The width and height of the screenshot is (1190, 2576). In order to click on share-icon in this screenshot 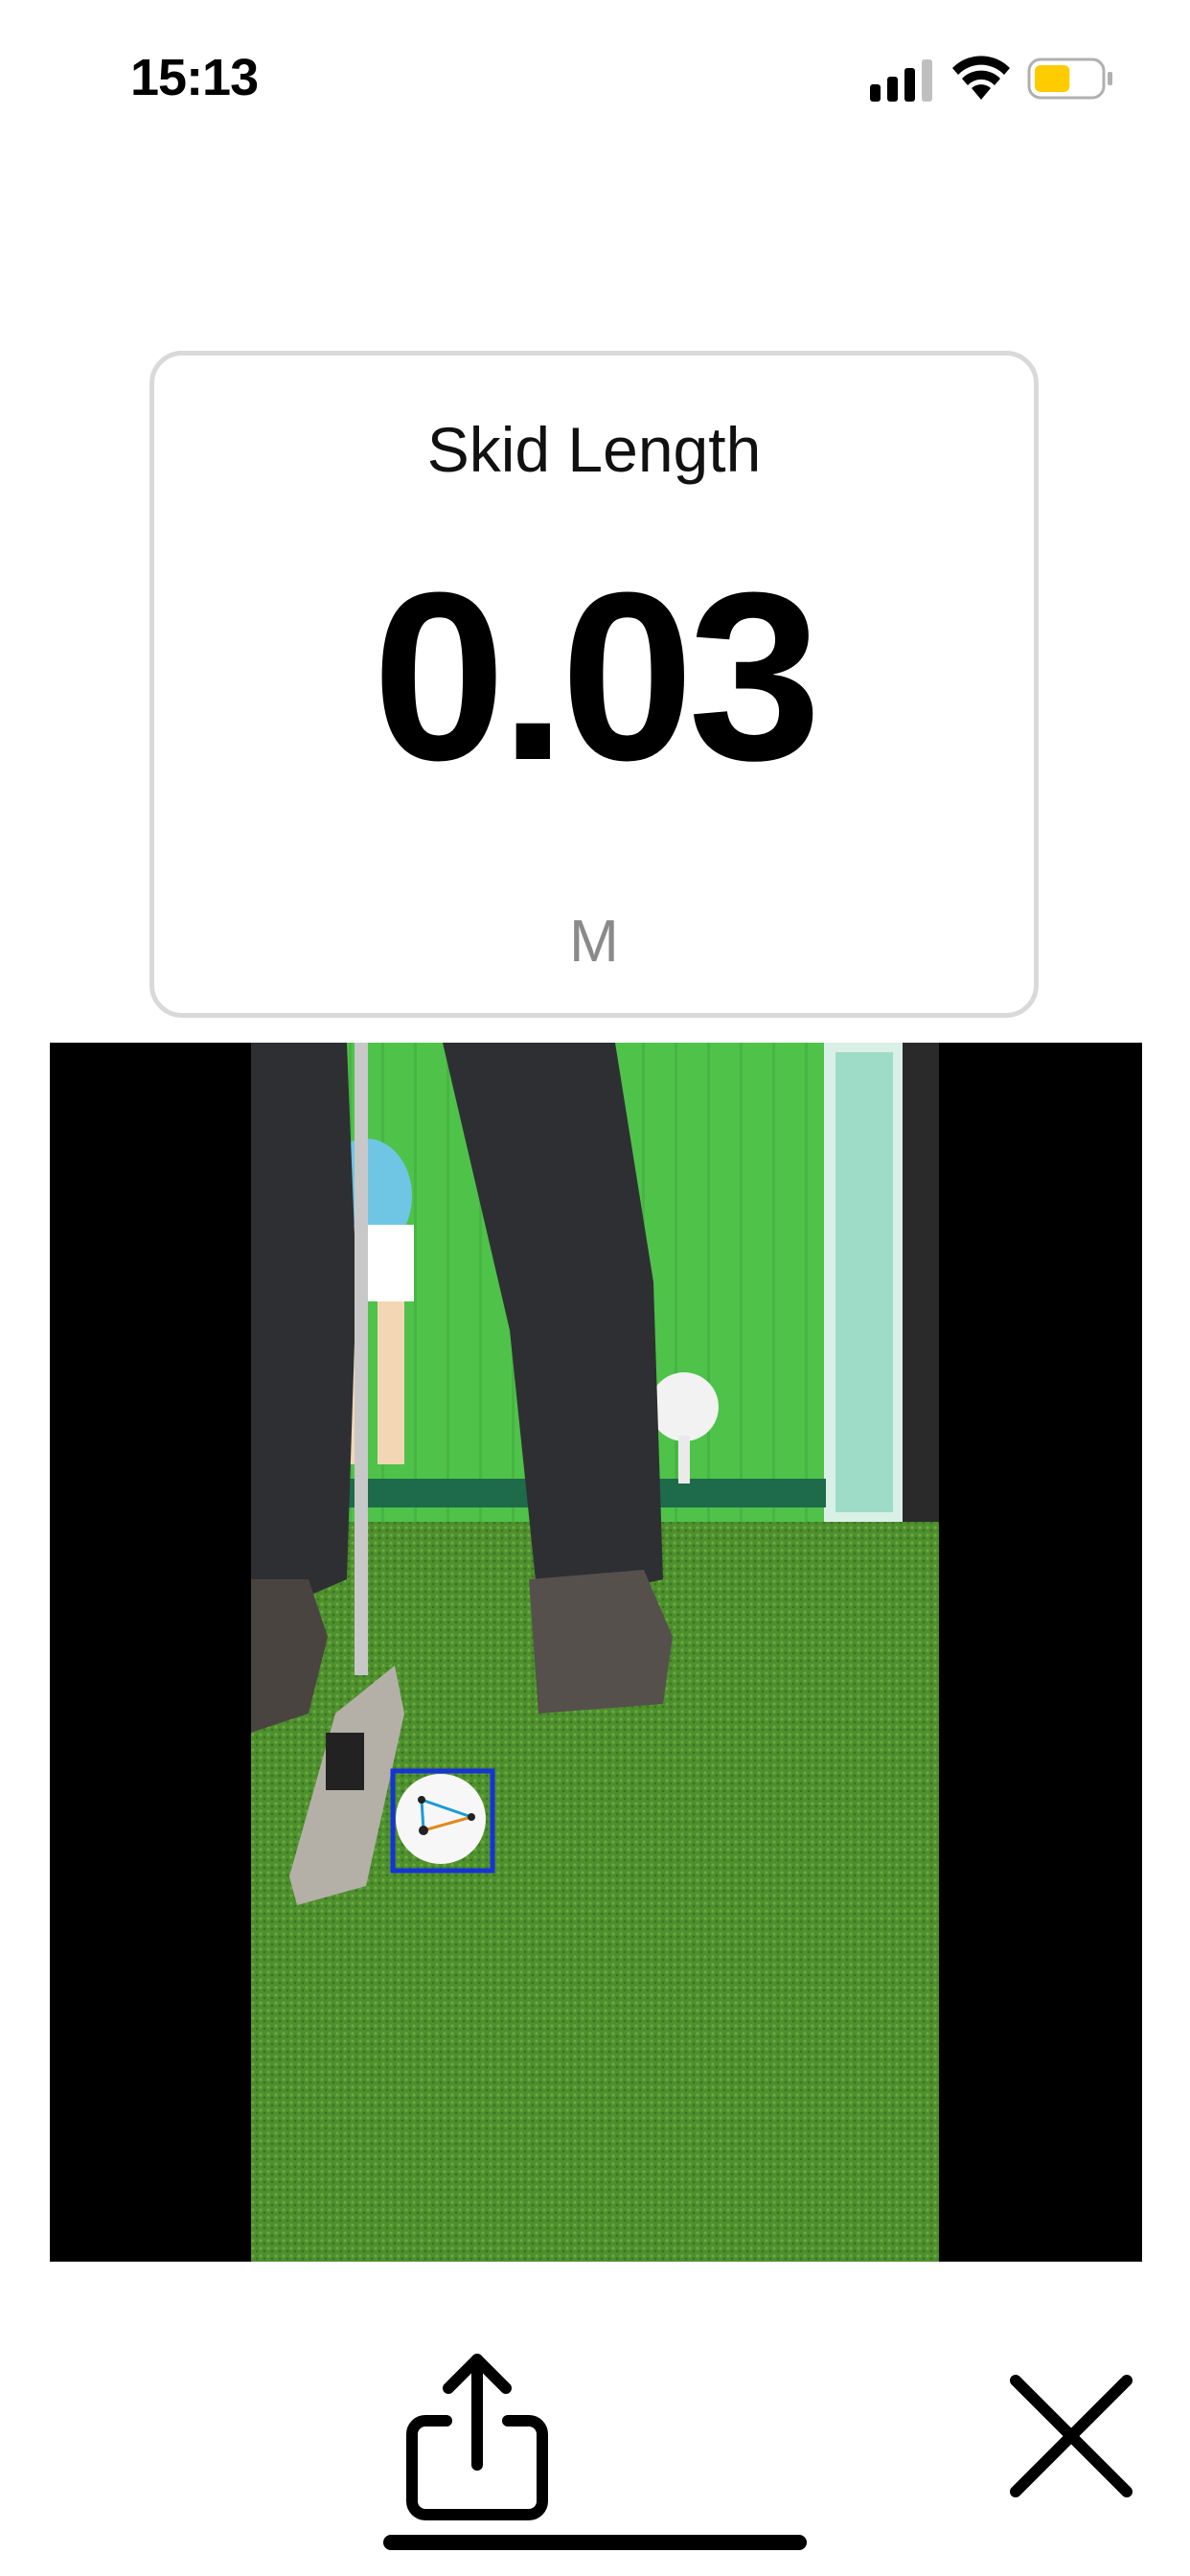, I will do `click(477, 2437)`.